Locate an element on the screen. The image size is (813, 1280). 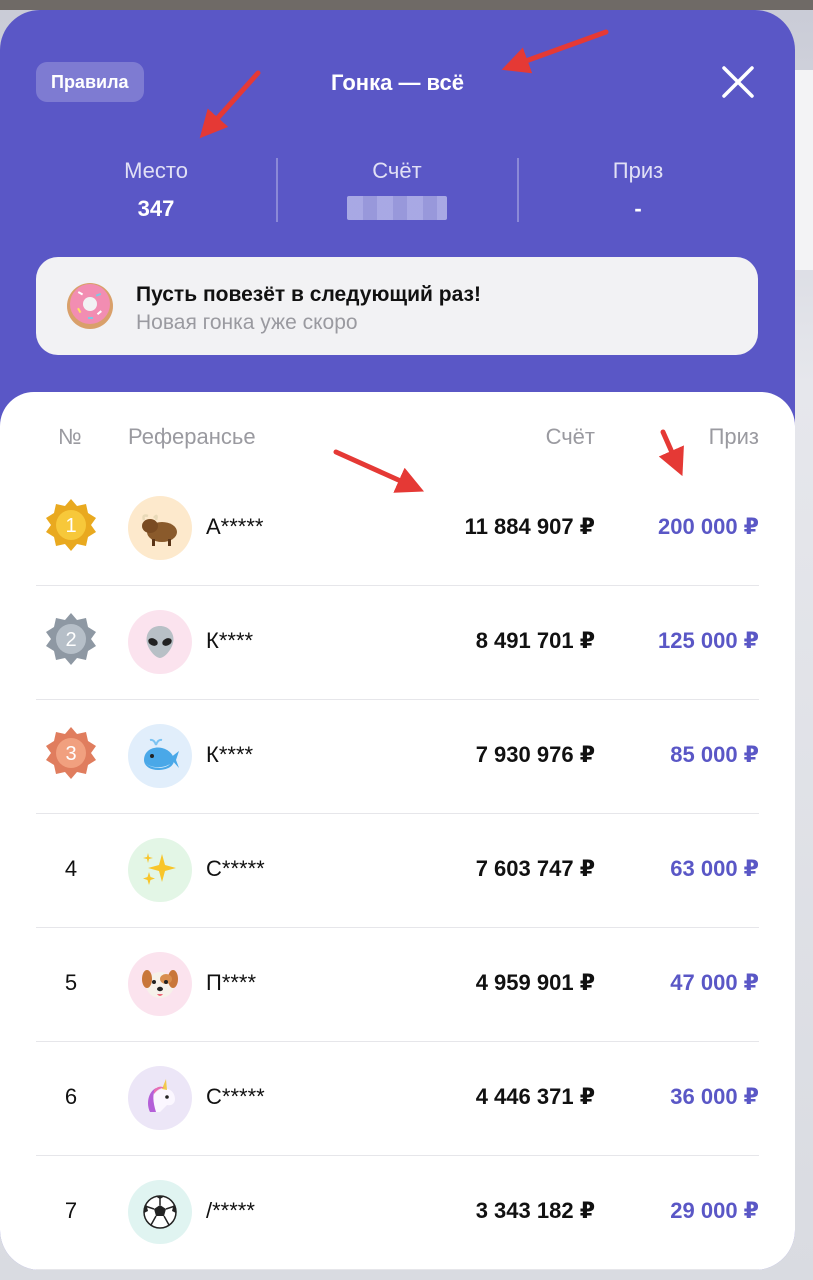
table-row: 2 К**** 8 491 701 ₽ 125 000 ₽ is located at coordinates (397, 643).